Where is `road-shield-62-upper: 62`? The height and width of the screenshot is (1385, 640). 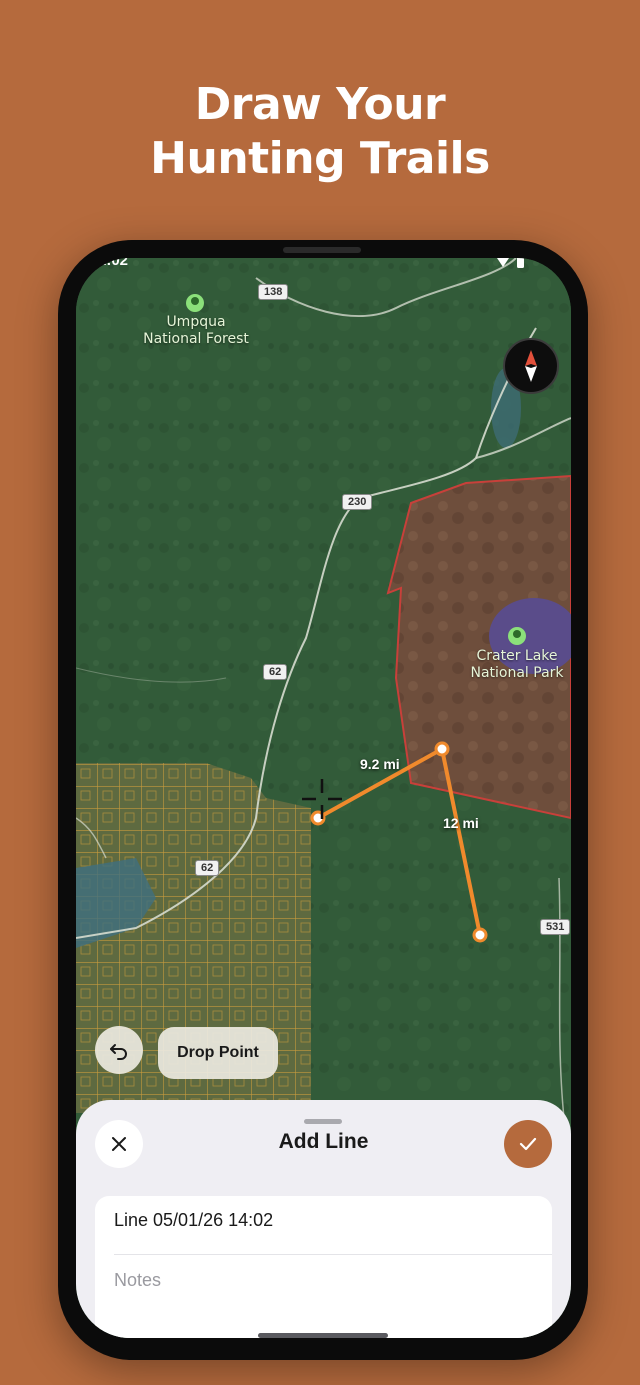 road-shield-62-upper: 62 is located at coordinates (275, 672).